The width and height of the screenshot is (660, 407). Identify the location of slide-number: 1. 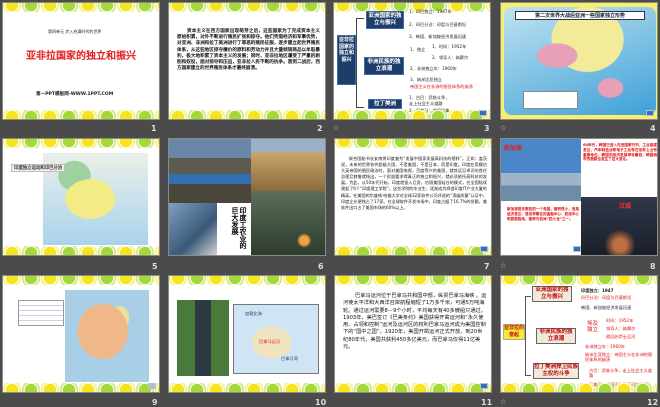
(154, 128).